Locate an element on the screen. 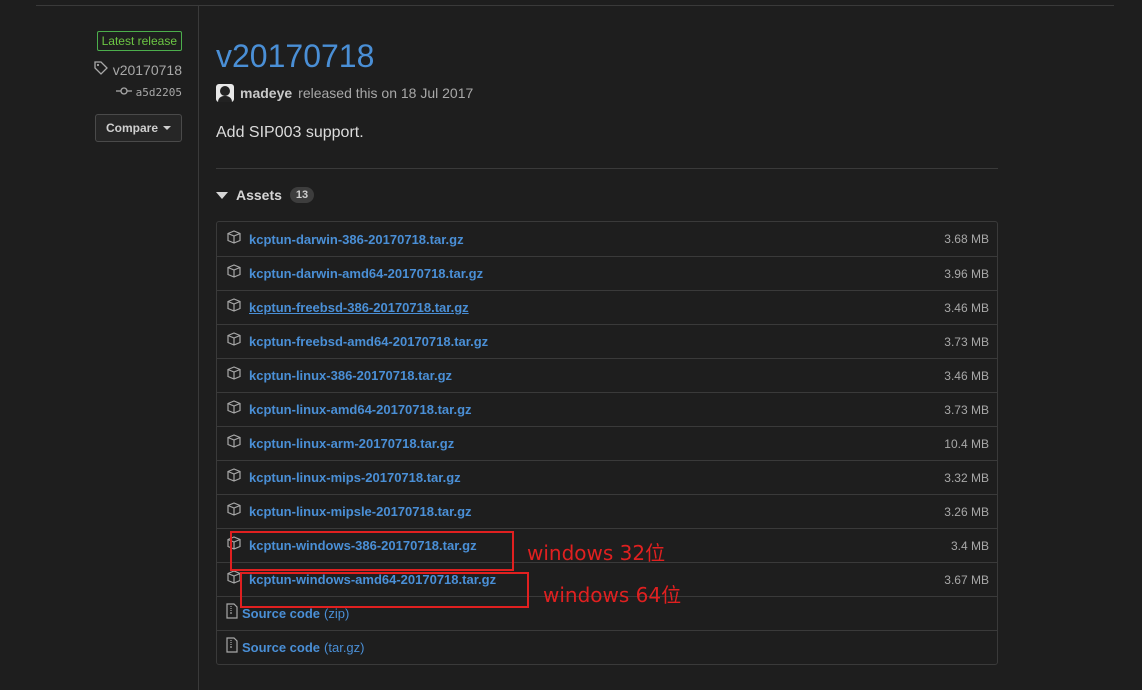 The image size is (1142, 690). asset-link: kcptun-linux-arm-20170718.tar.gz is located at coordinates (596, 443).